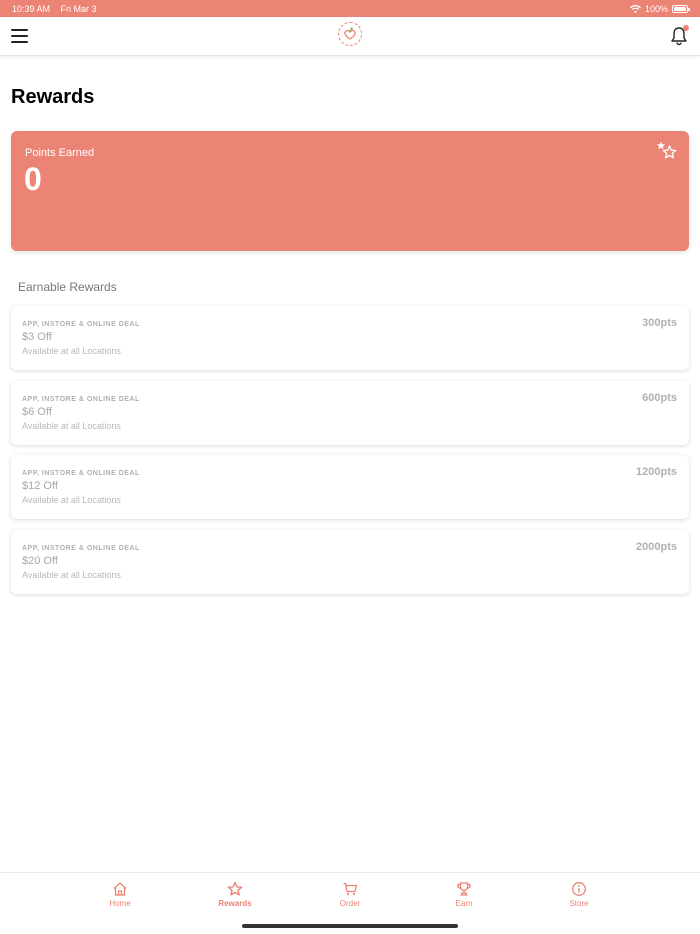  What do you see at coordinates (235, 903) in the screenshot?
I see `tab-label: Rewards` at bounding box center [235, 903].